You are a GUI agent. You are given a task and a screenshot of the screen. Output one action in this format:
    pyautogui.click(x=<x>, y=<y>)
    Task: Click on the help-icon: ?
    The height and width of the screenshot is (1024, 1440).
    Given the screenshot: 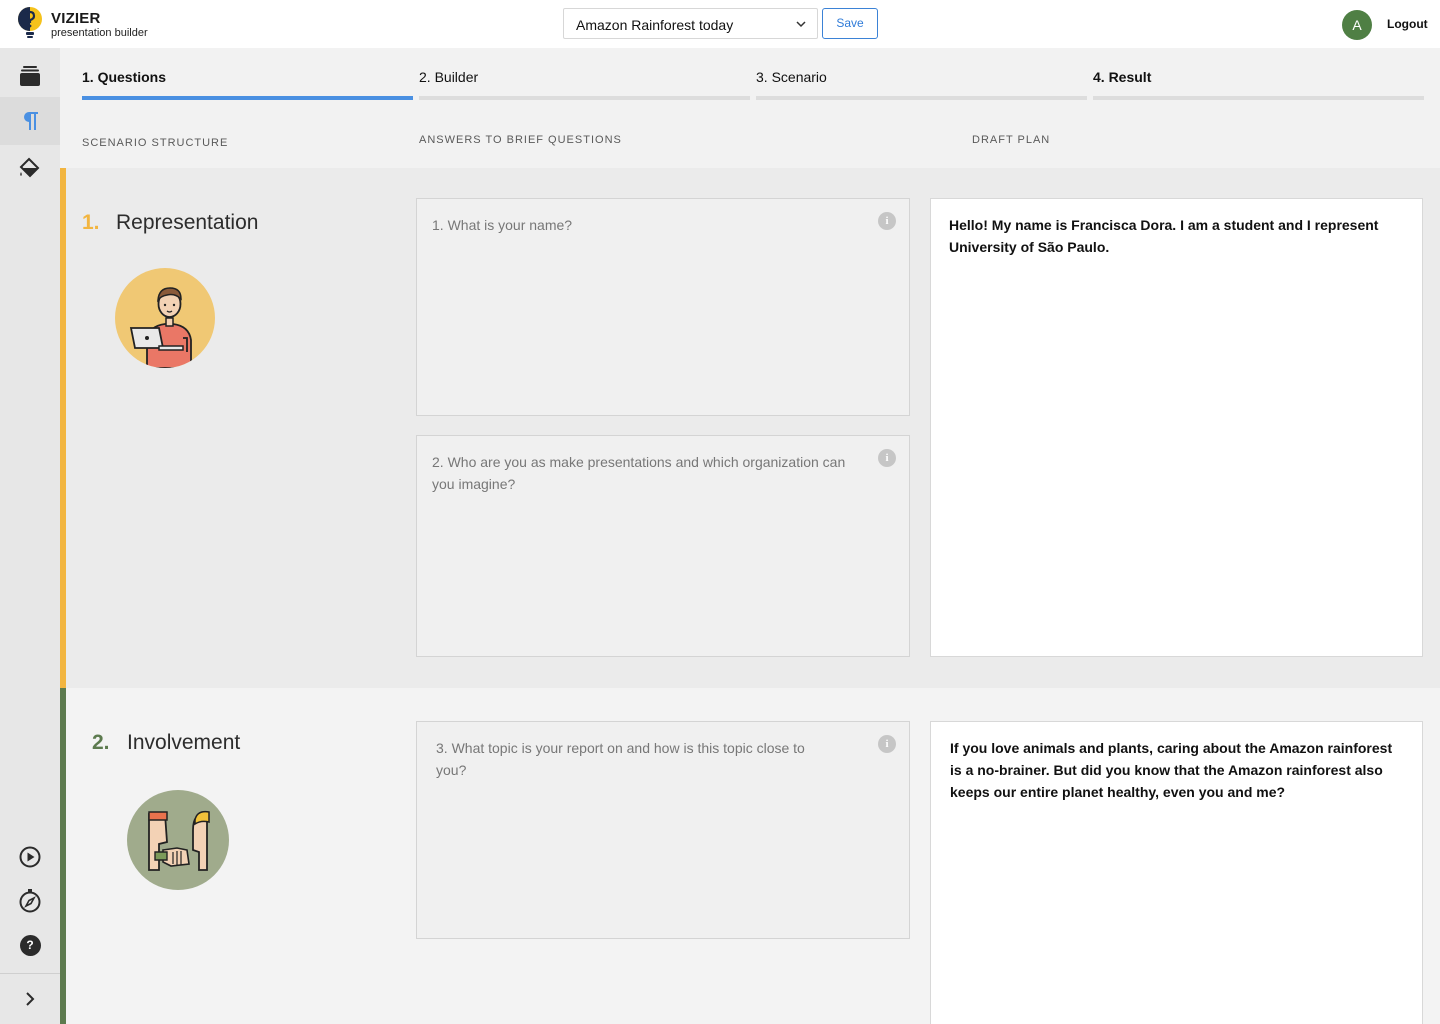 What is the action you would take?
    pyautogui.click(x=30, y=945)
    